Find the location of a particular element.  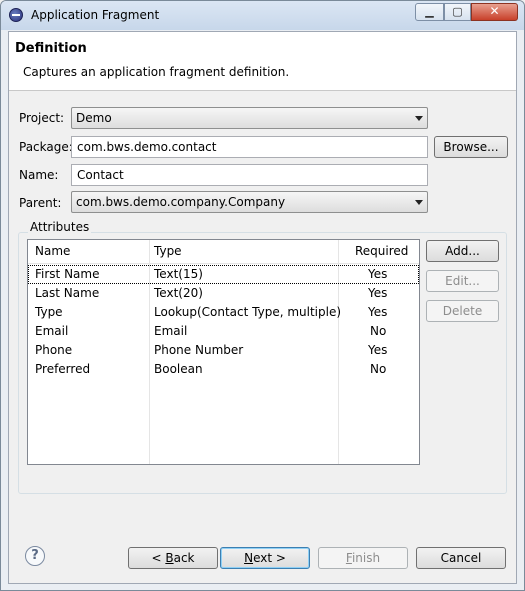

name-field: Contact is located at coordinates (249, 175).